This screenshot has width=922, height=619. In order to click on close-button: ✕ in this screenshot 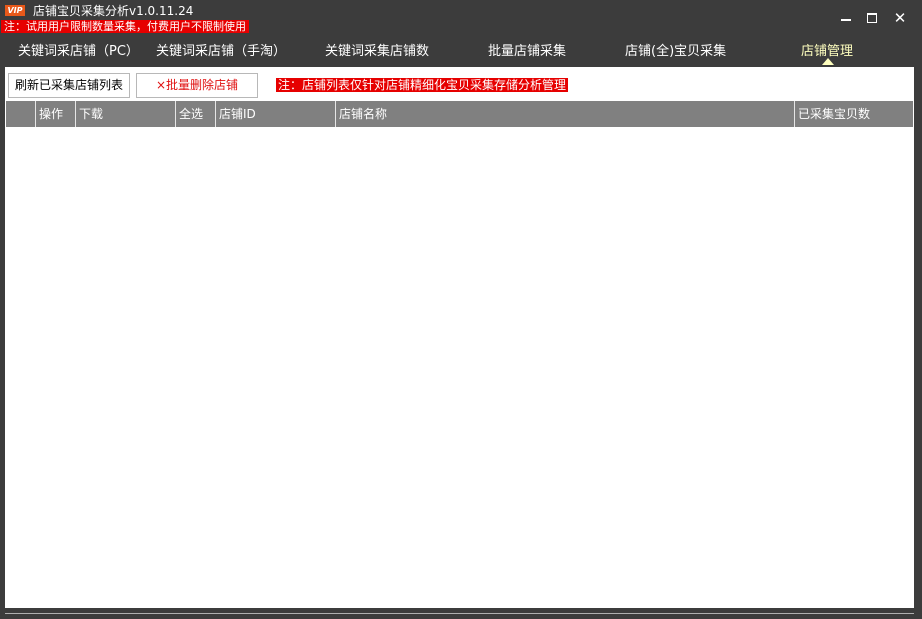, I will do `click(900, 18)`.